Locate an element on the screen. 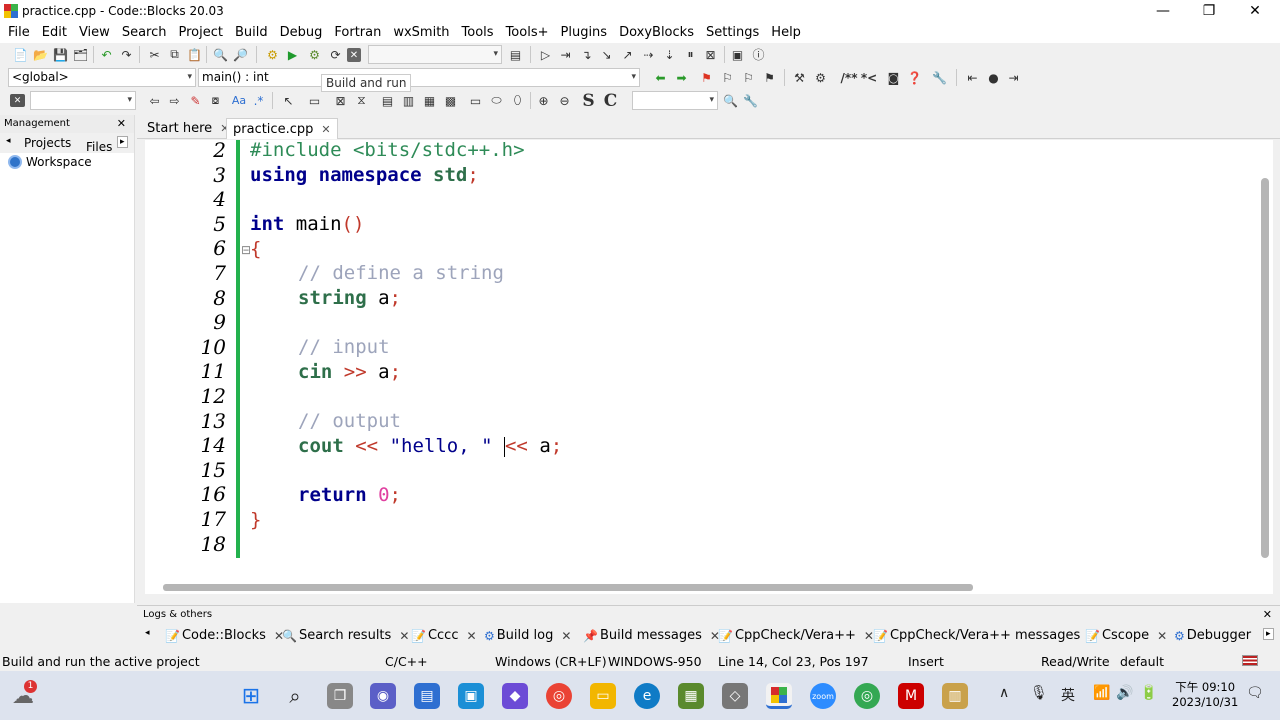 This screenshot has width=1280, height=720. shape-block-icon: ▤ is located at coordinates (387, 100).